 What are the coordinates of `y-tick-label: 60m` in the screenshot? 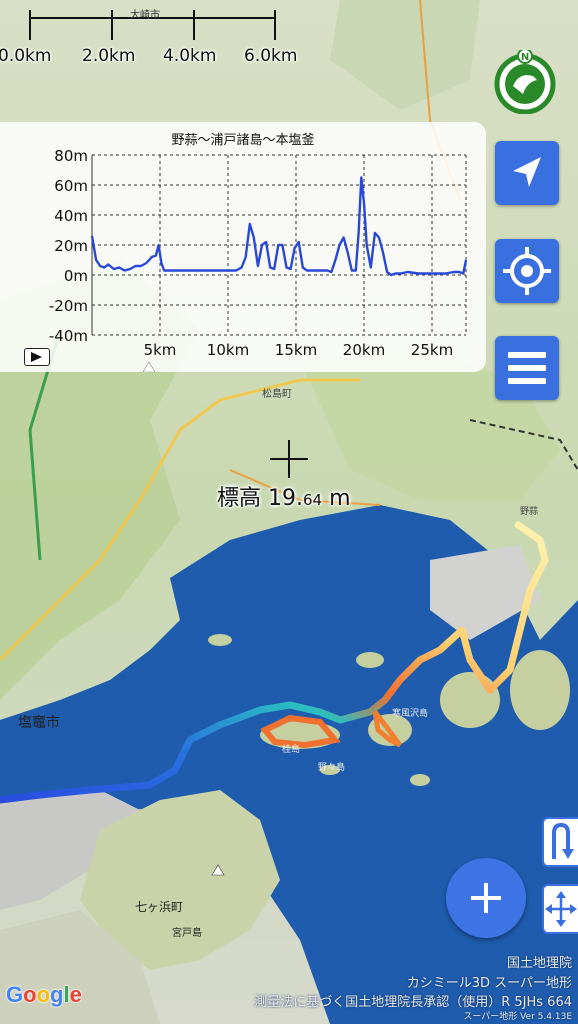 It's located at (71, 186).